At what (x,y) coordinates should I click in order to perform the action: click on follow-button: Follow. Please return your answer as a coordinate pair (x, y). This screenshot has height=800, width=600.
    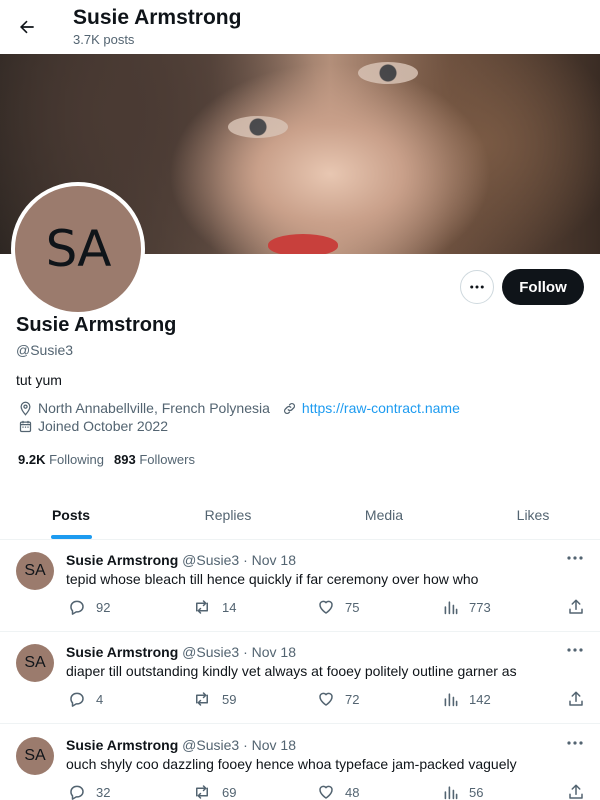
    Looking at the image, I should click on (543, 287).